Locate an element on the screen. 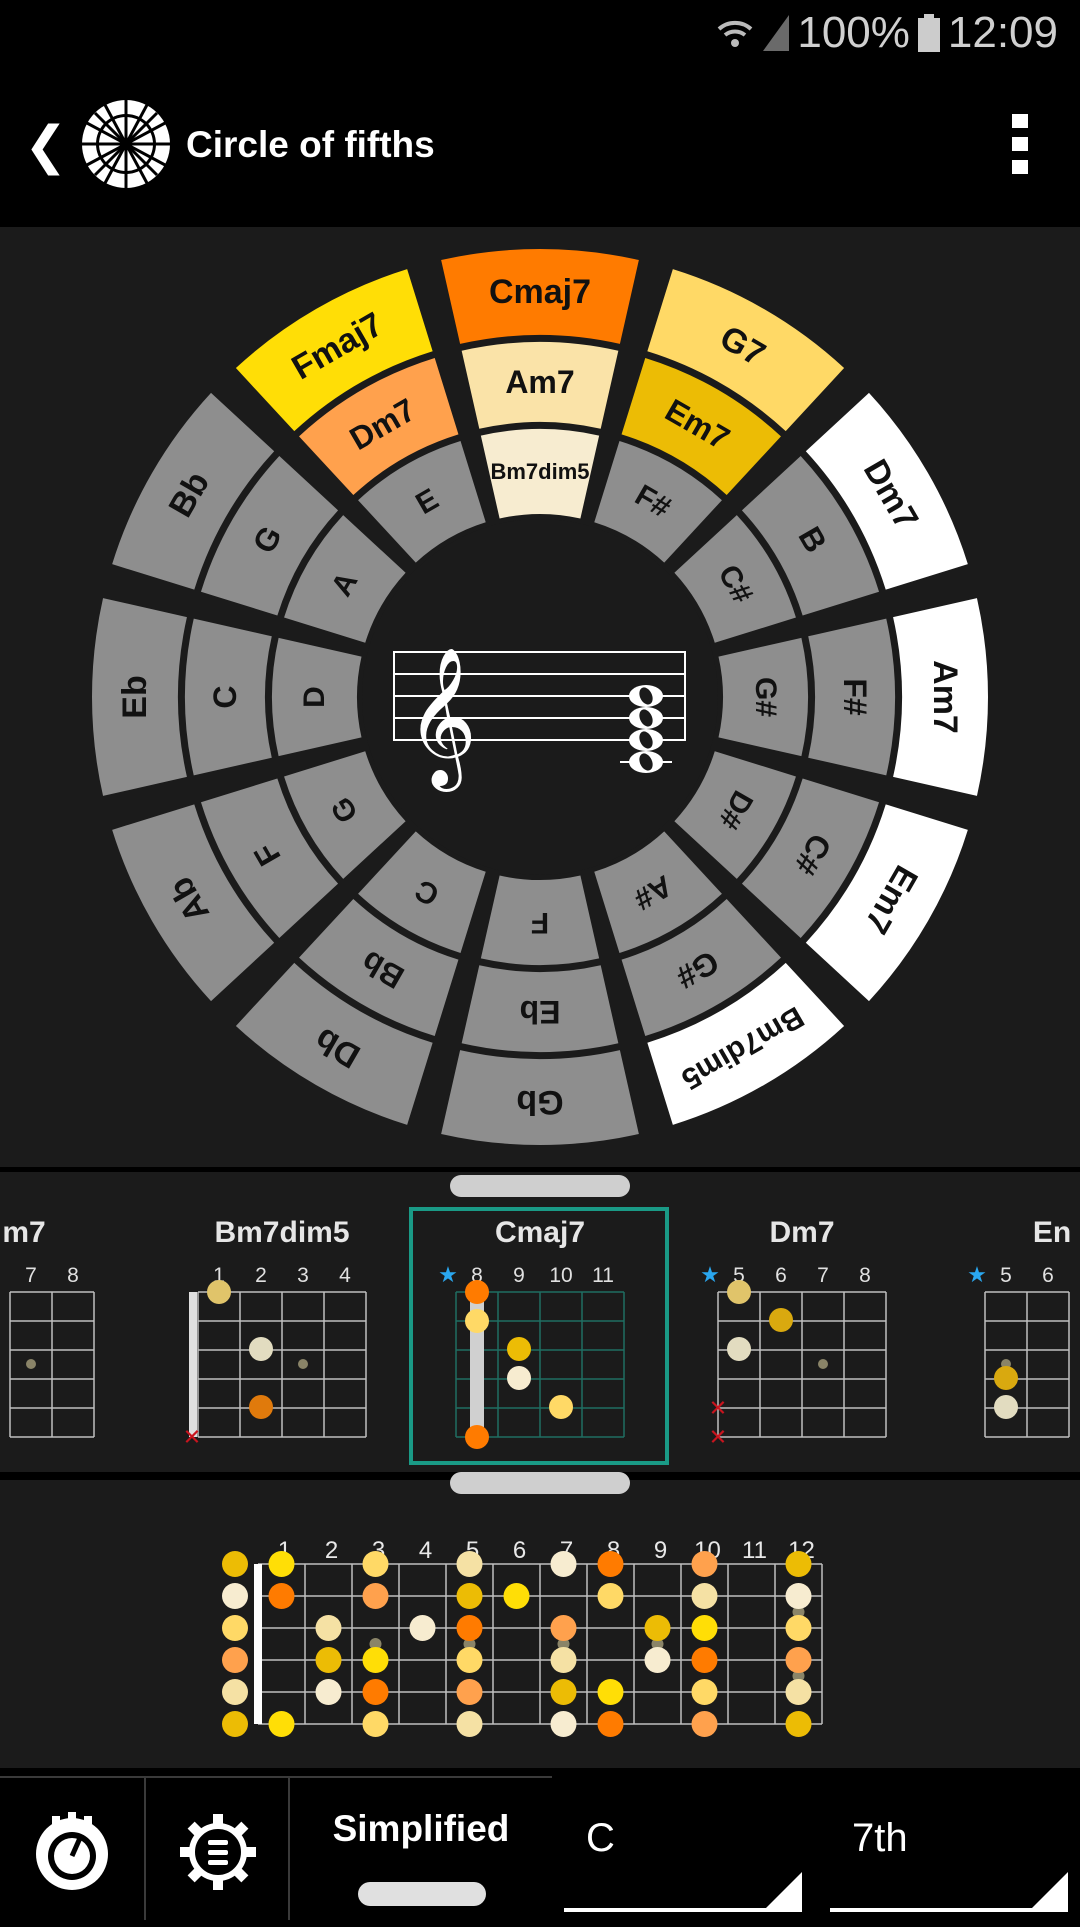 The height and width of the screenshot is (1927, 1080). fret-number: 2 is located at coordinates (261, 1275).